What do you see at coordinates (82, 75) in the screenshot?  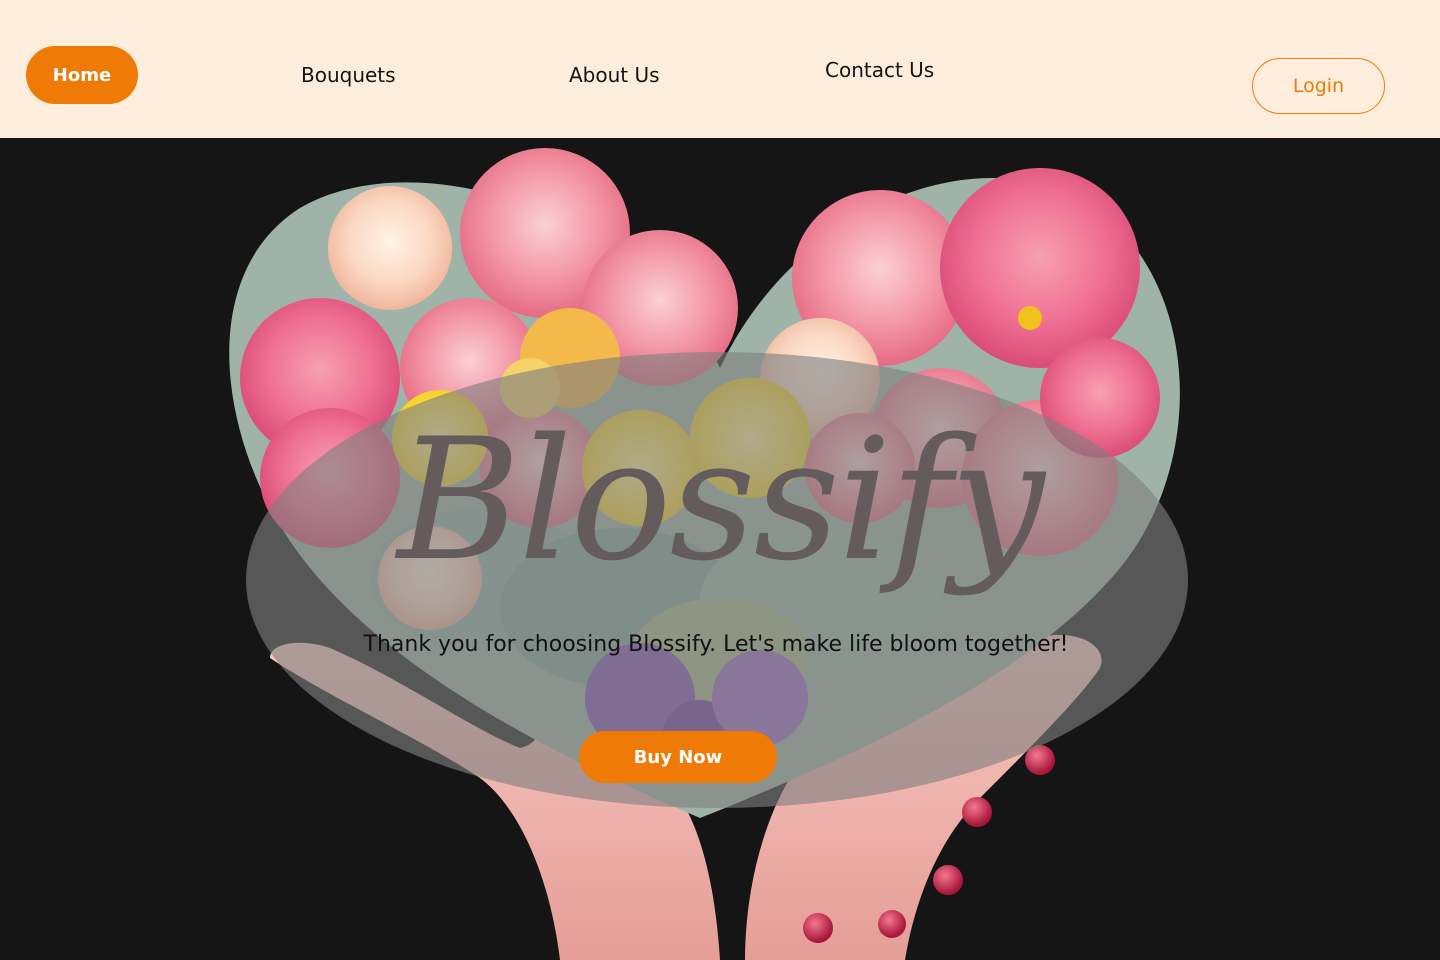 I see `nav-home-button: Home` at bounding box center [82, 75].